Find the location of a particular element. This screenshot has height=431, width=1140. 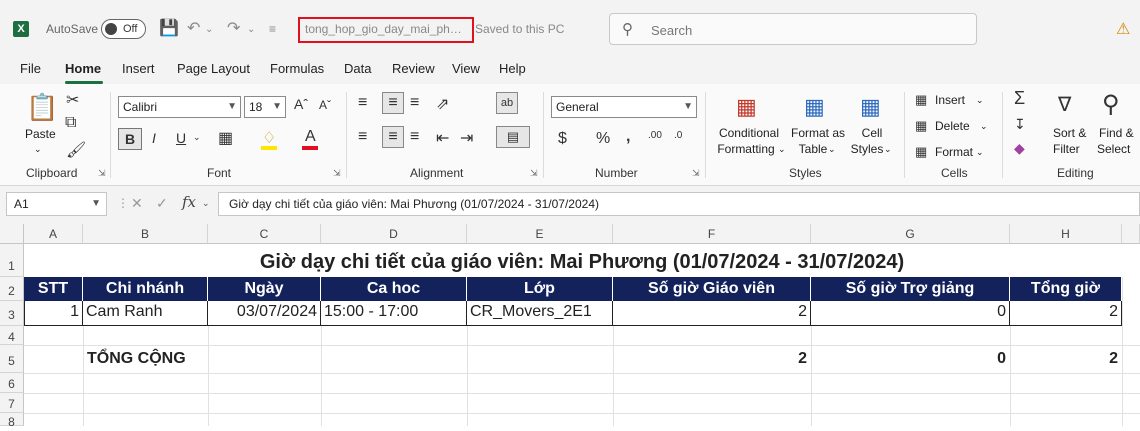

copy-icon: ⧉ is located at coordinates (70, 123).